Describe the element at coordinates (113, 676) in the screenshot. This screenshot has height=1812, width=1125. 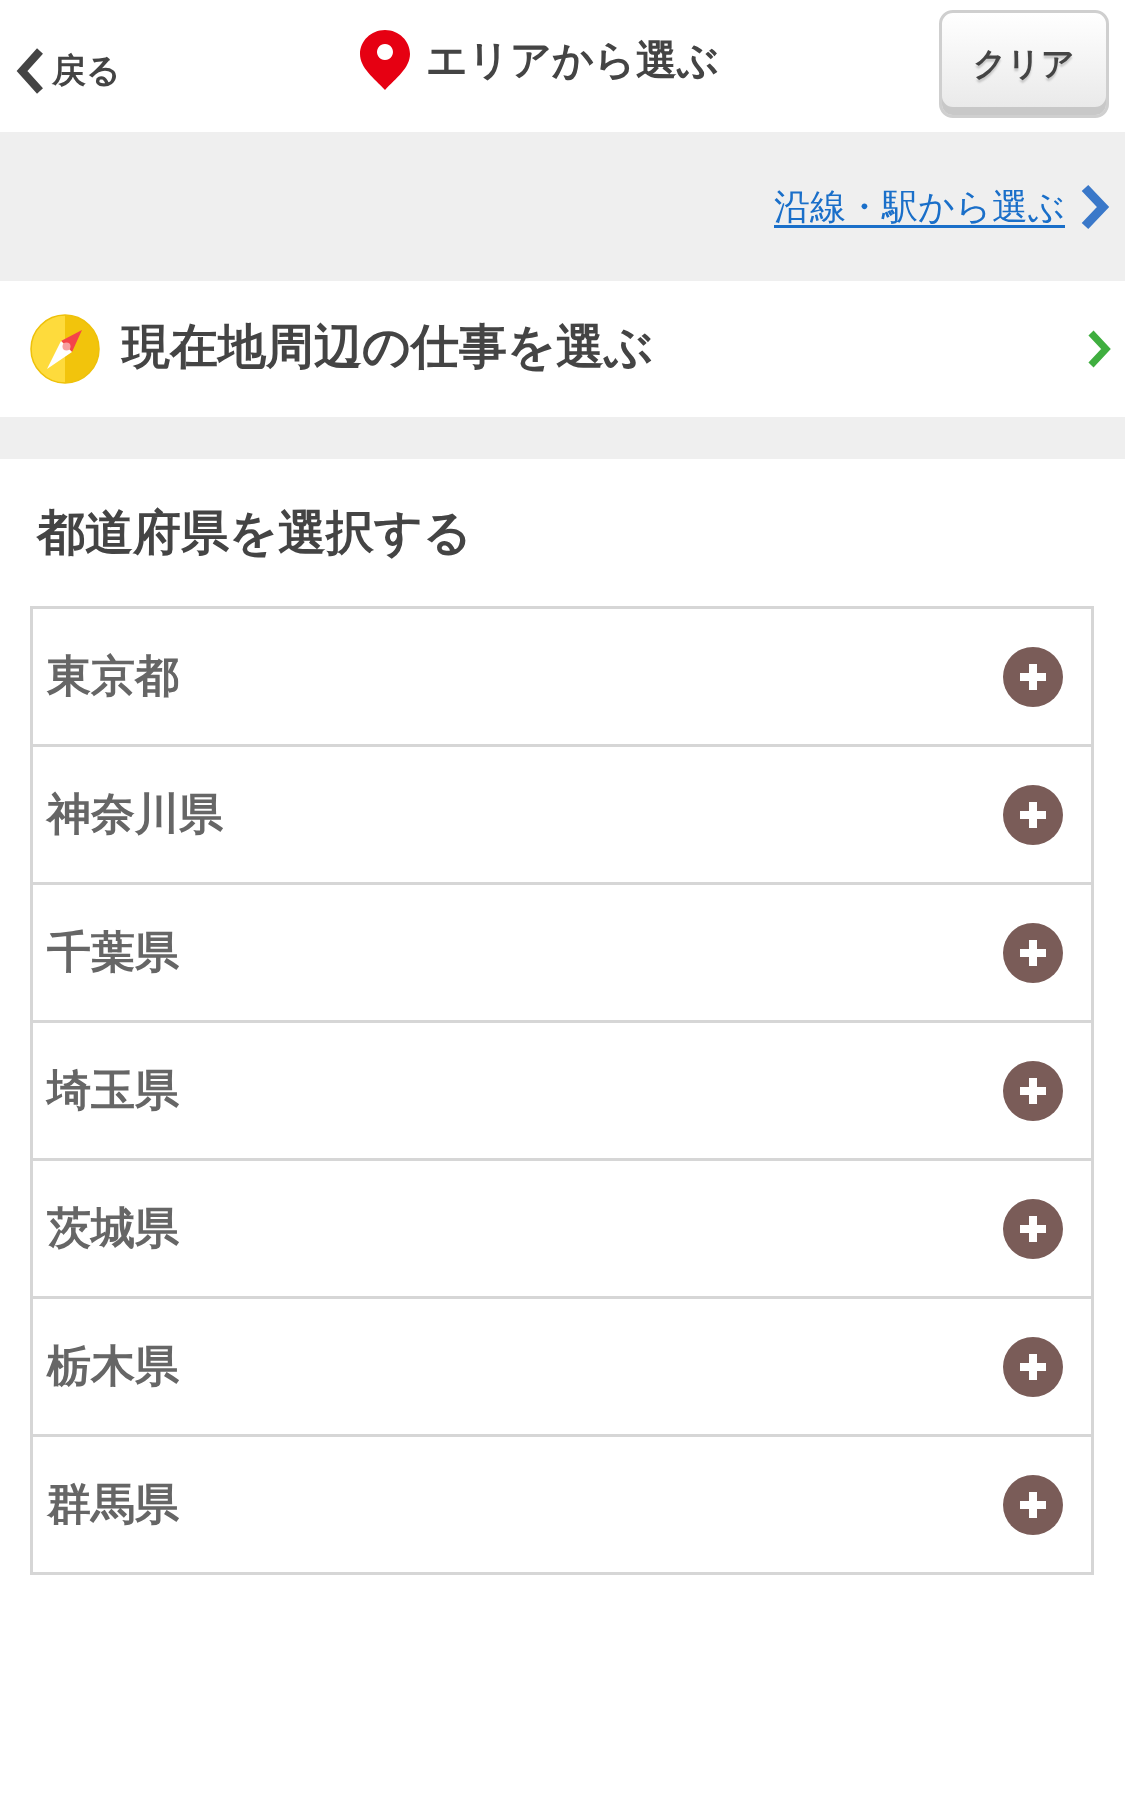
I see `prefecture-name: 東京都` at that location.